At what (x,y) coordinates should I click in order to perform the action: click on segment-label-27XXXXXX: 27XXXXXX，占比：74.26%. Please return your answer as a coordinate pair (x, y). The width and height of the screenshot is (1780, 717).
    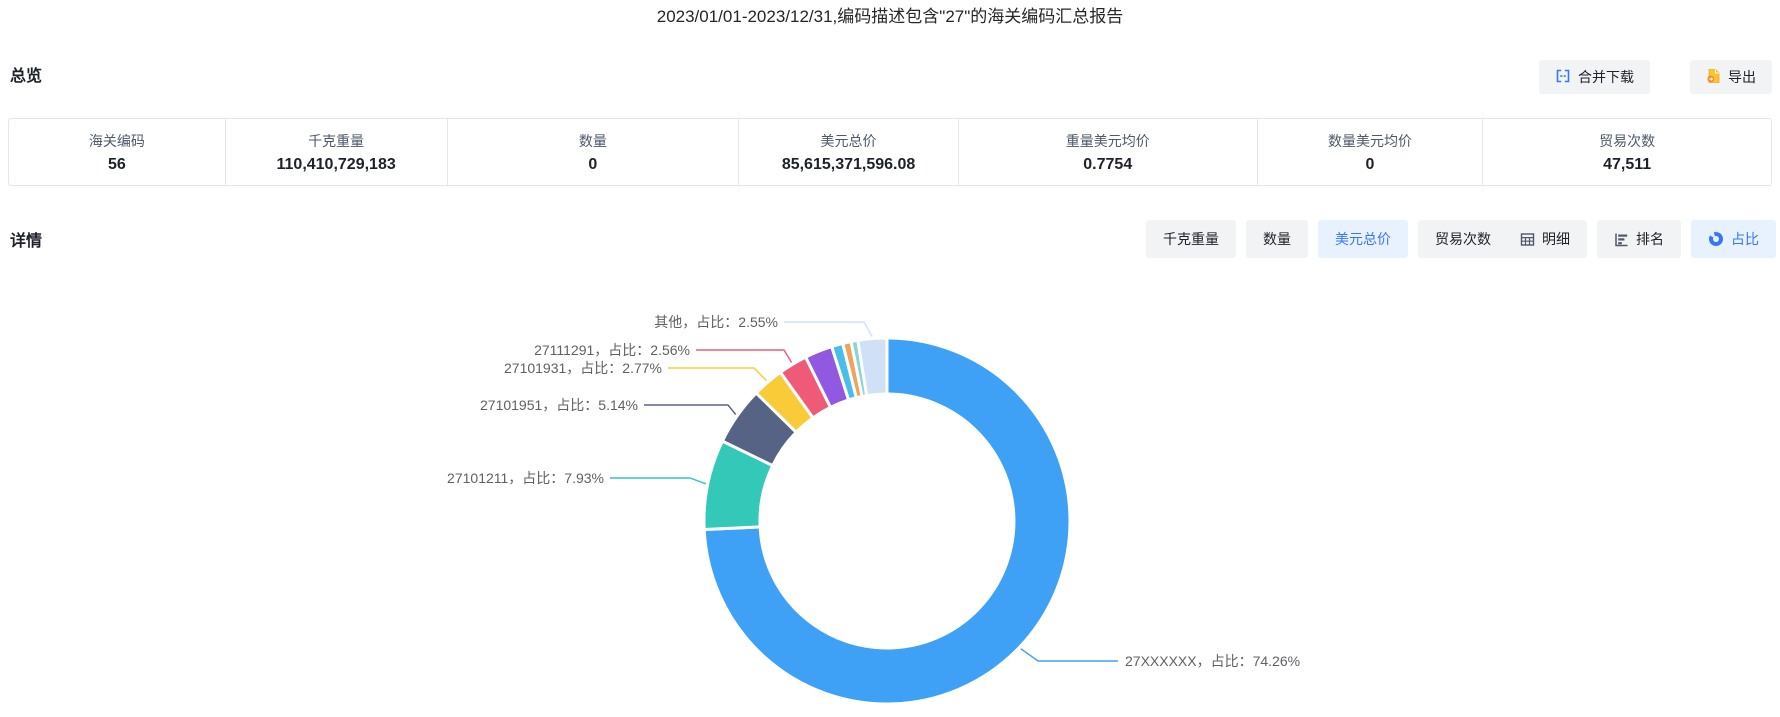
    Looking at the image, I should click on (1212, 661).